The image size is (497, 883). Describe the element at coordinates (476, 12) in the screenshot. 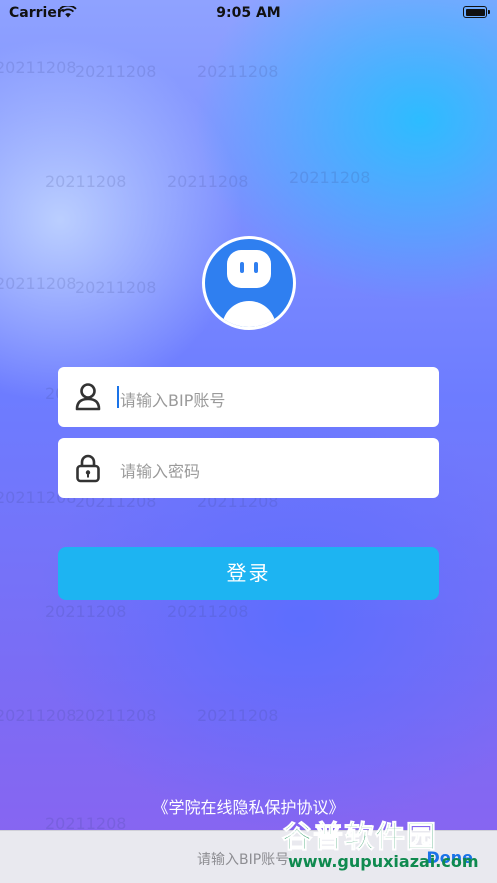

I see `battery-icon` at that location.